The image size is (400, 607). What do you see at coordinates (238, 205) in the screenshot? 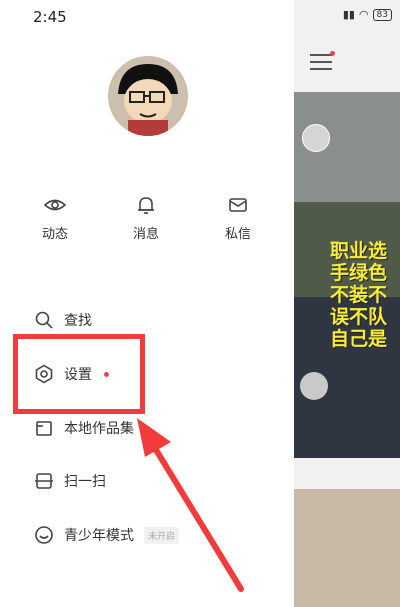
I see `mail-icon` at bounding box center [238, 205].